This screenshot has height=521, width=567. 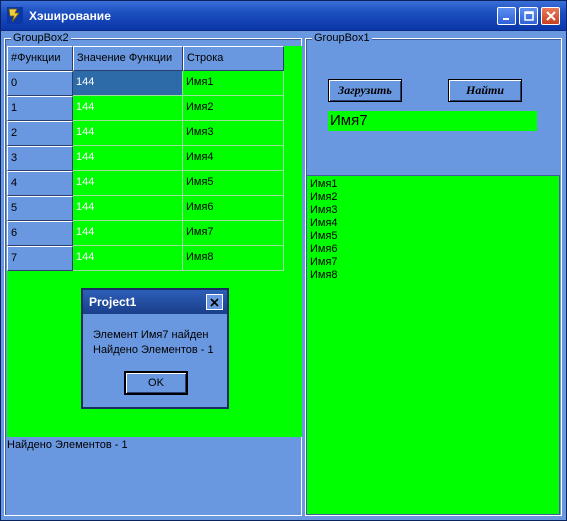 What do you see at coordinates (70, 16) in the screenshot?
I see `window-title: Хэширование` at bounding box center [70, 16].